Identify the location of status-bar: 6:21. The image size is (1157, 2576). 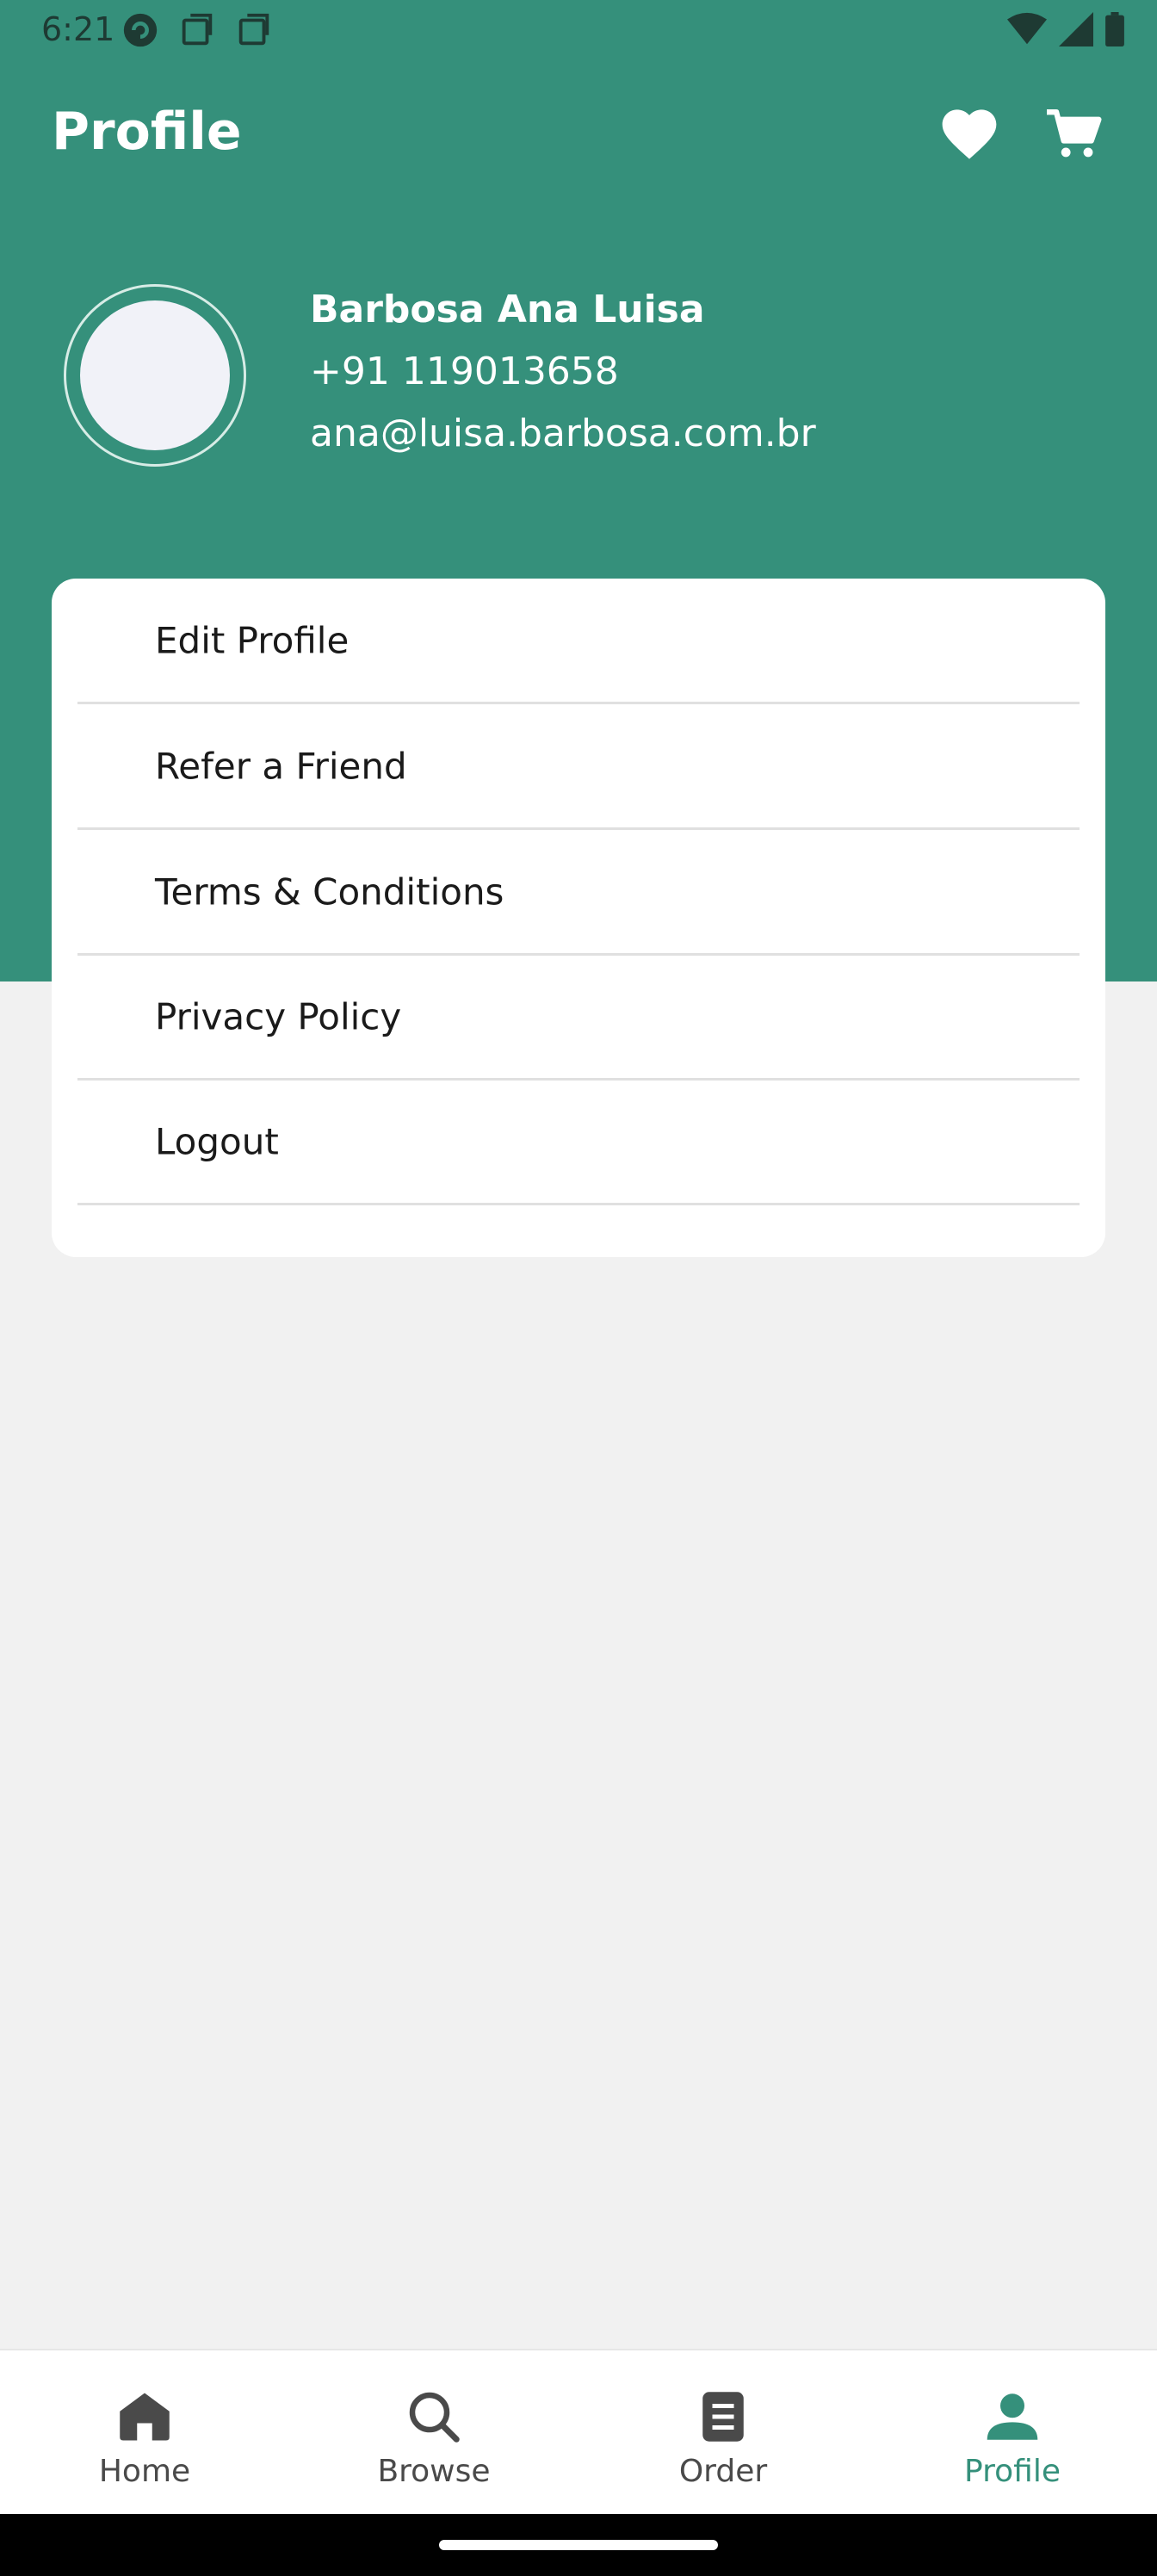
(579, 30).